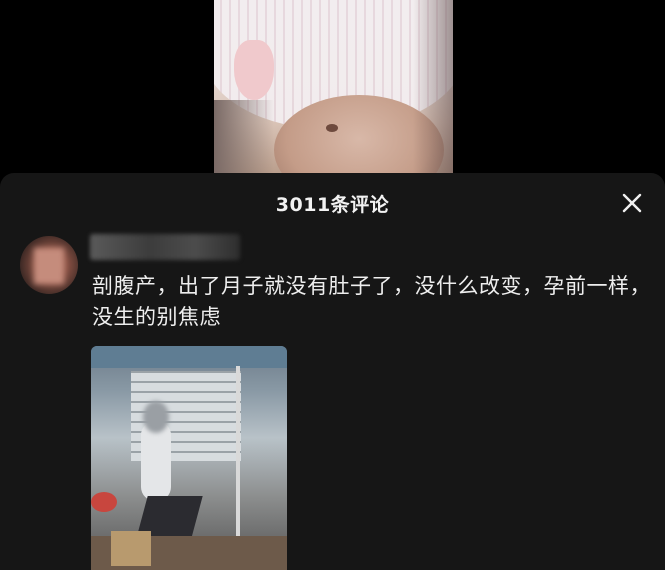 The width and height of the screenshot is (665, 570). What do you see at coordinates (371, 301) in the screenshot?
I see `comment-text: 剖腹产，出了月子就没有肚子了，没什么改变，孕前一样，没生的别焦虑` at bounding box center [371, 301].